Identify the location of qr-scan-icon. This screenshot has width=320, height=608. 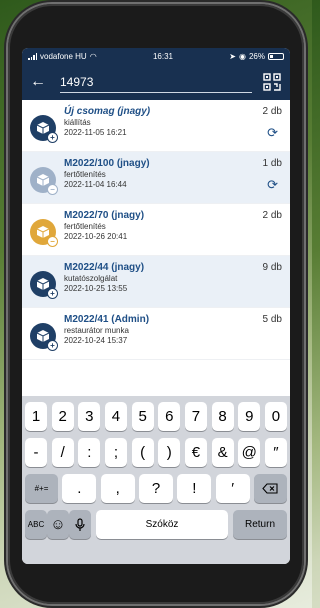
(272, 82).